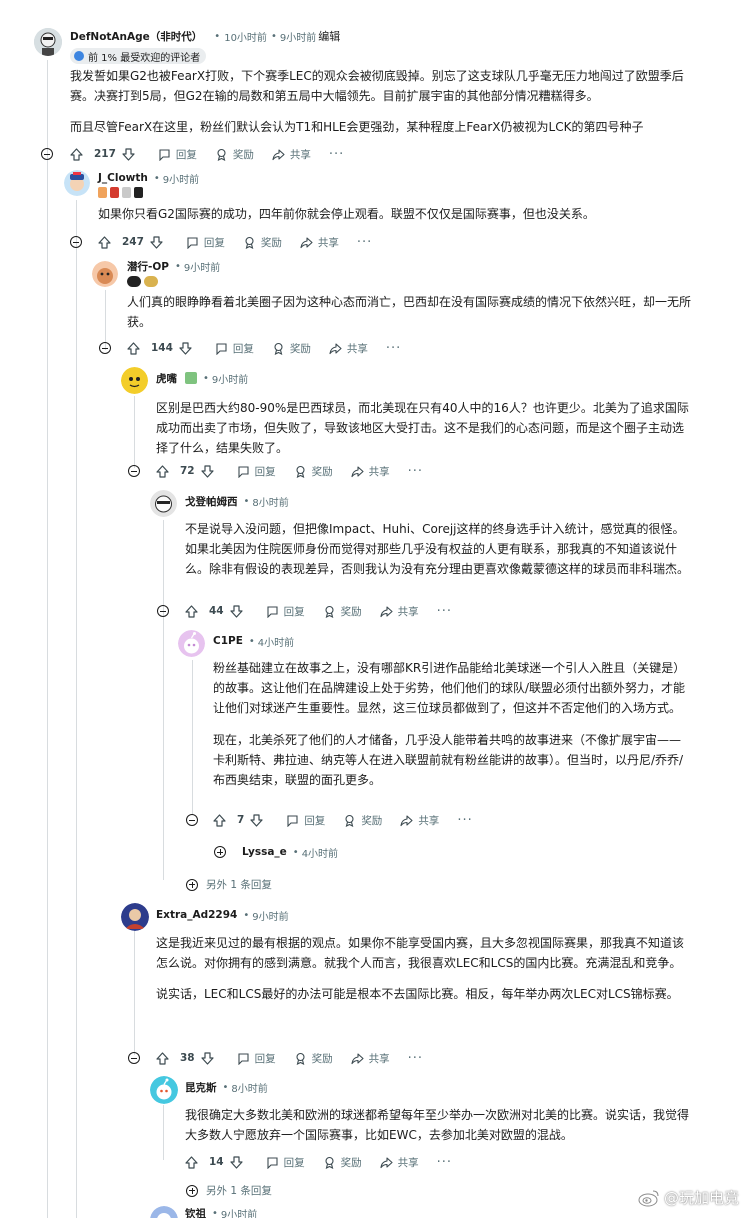 This screenshot has width=747, height=1218. I want to click on action-bar: 7 回复 奖励 共享 ···, so click(352, 820).